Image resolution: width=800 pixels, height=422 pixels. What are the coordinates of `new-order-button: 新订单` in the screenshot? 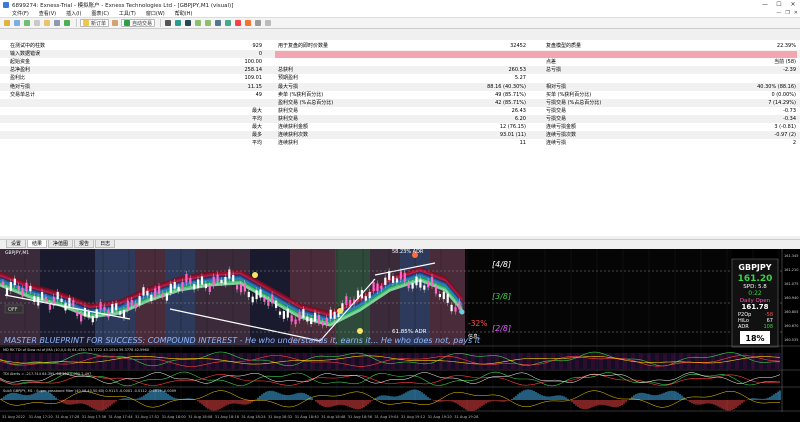 It's located at (95, 23).